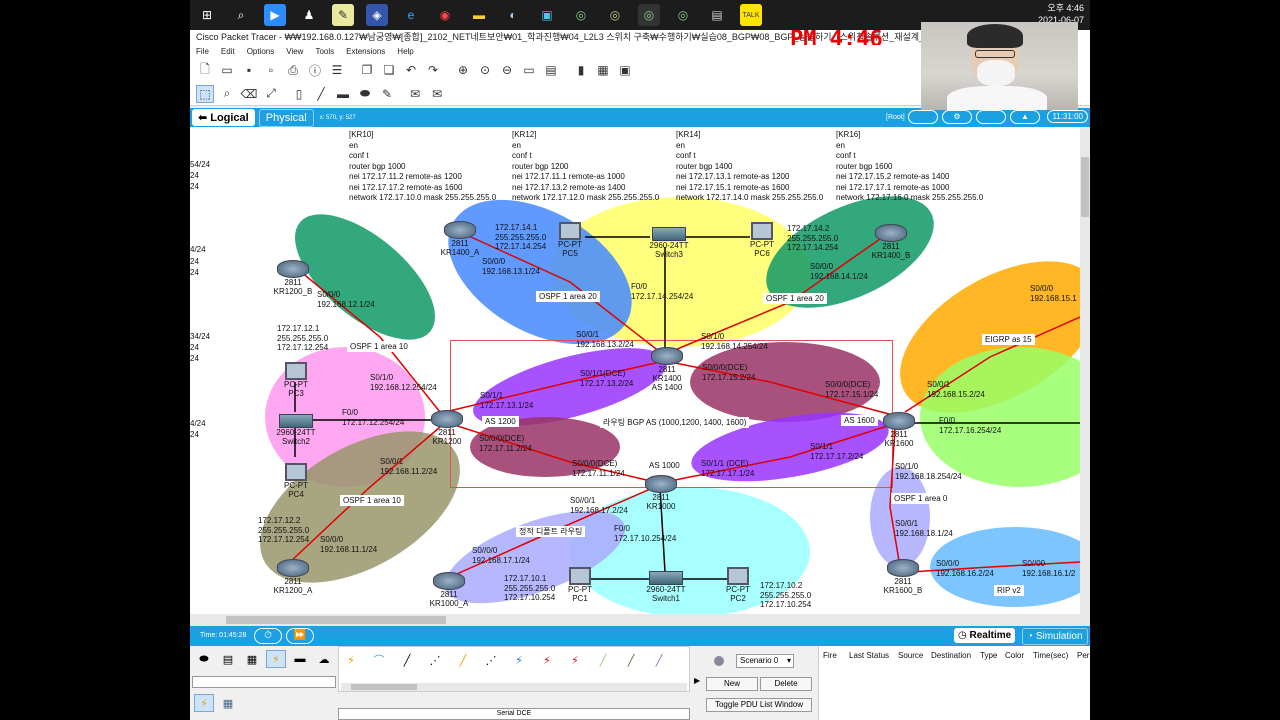 Image resolution: width=1280 pixels, height=720 pixels. I want to click on power-cycle-button: ⏱, so click(268, 636).